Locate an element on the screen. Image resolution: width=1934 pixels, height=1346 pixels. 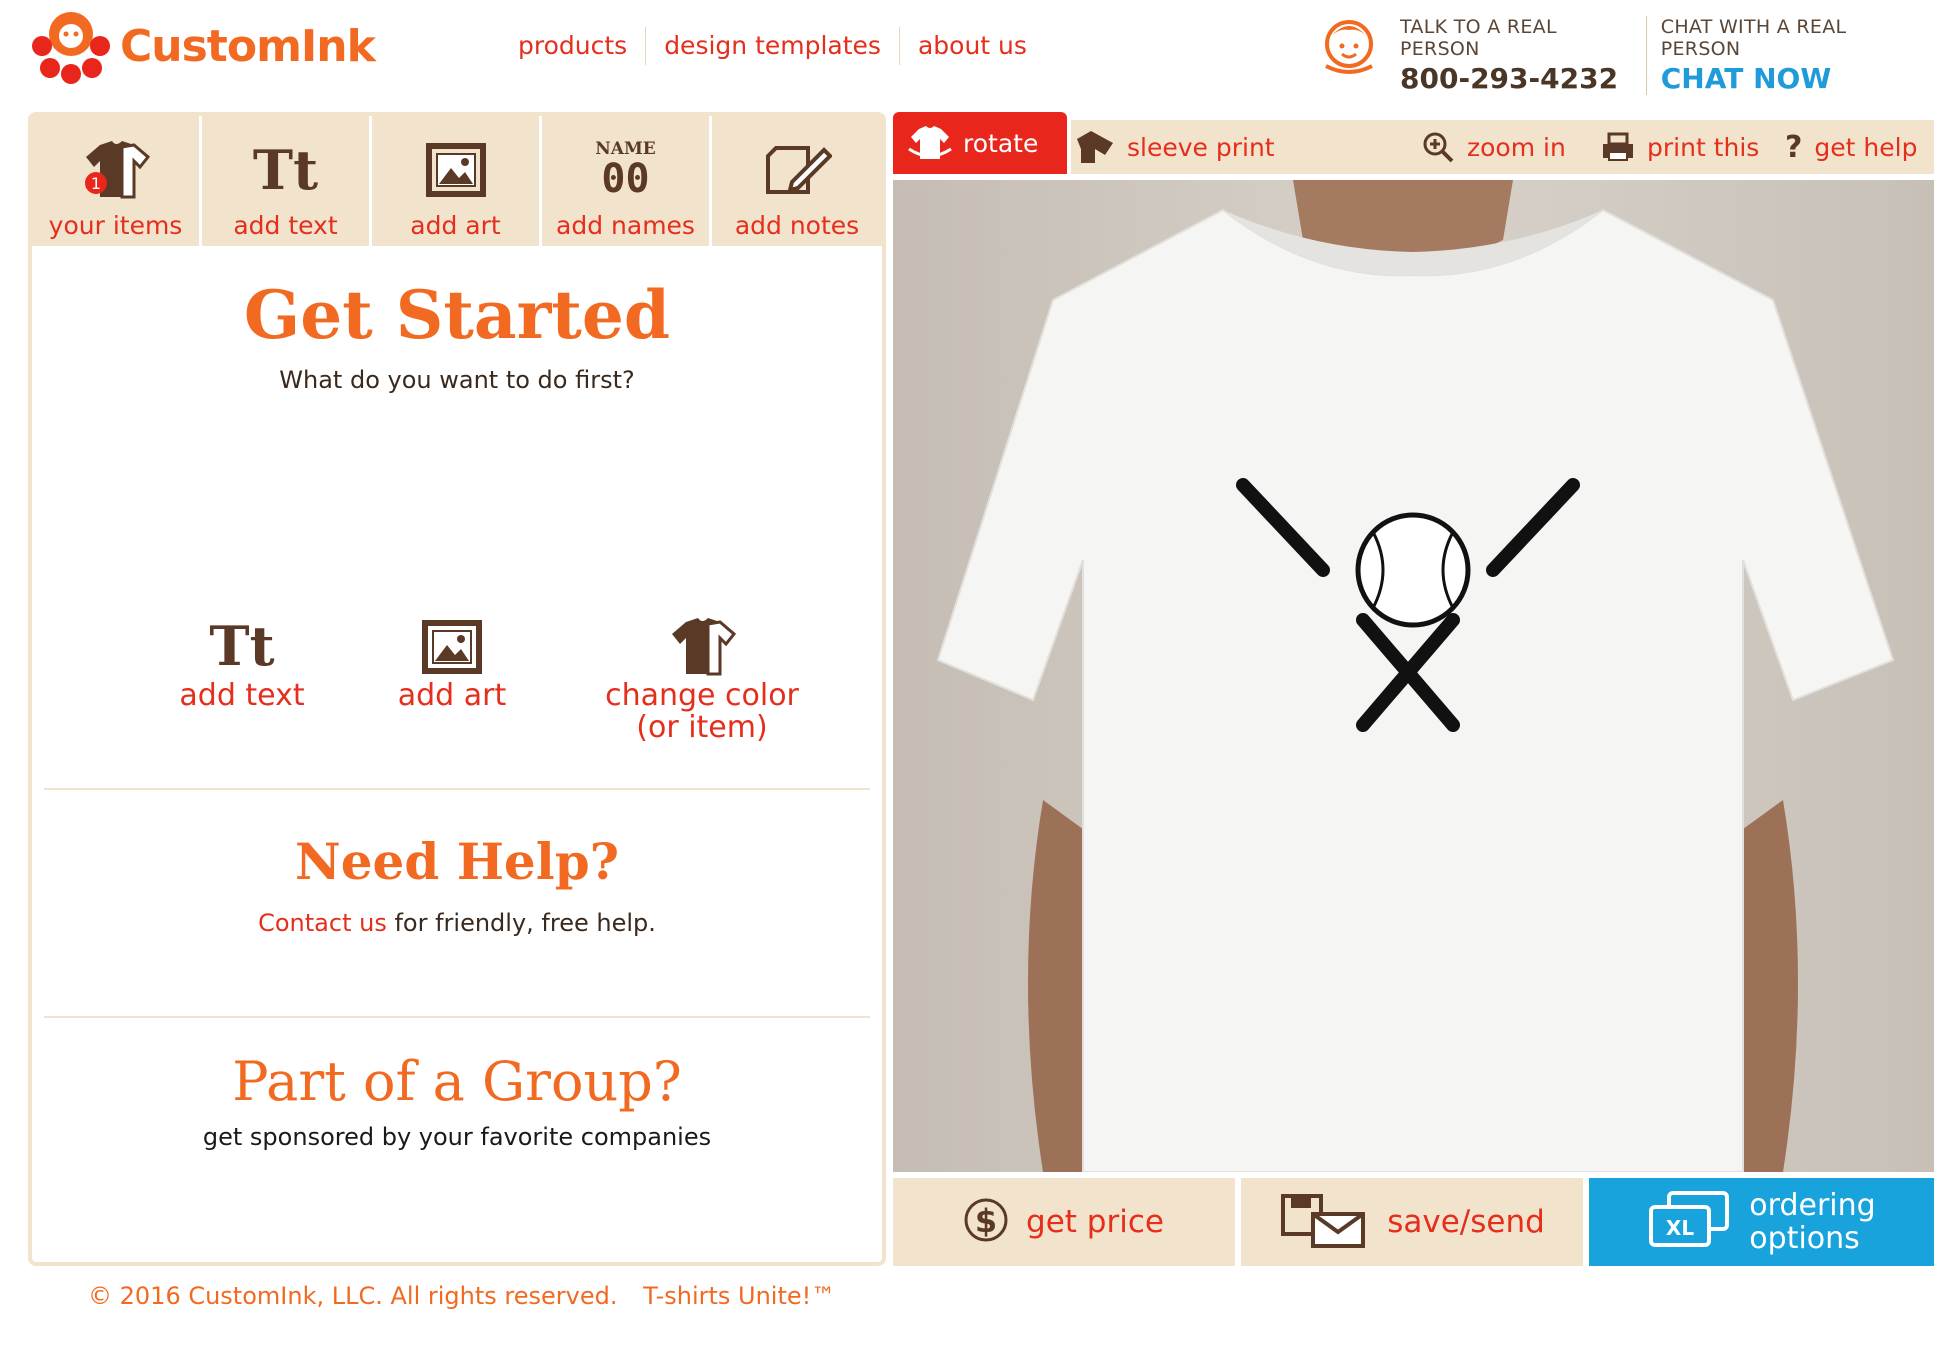
size-cards-icon: XL is located at coordinates (1689, 1222).